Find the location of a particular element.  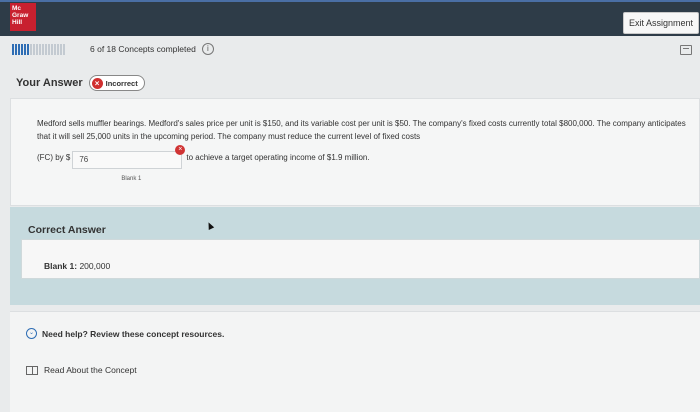

concept-progress: 6 of 18 Concepts completed i is located at coordinates (113, 49).